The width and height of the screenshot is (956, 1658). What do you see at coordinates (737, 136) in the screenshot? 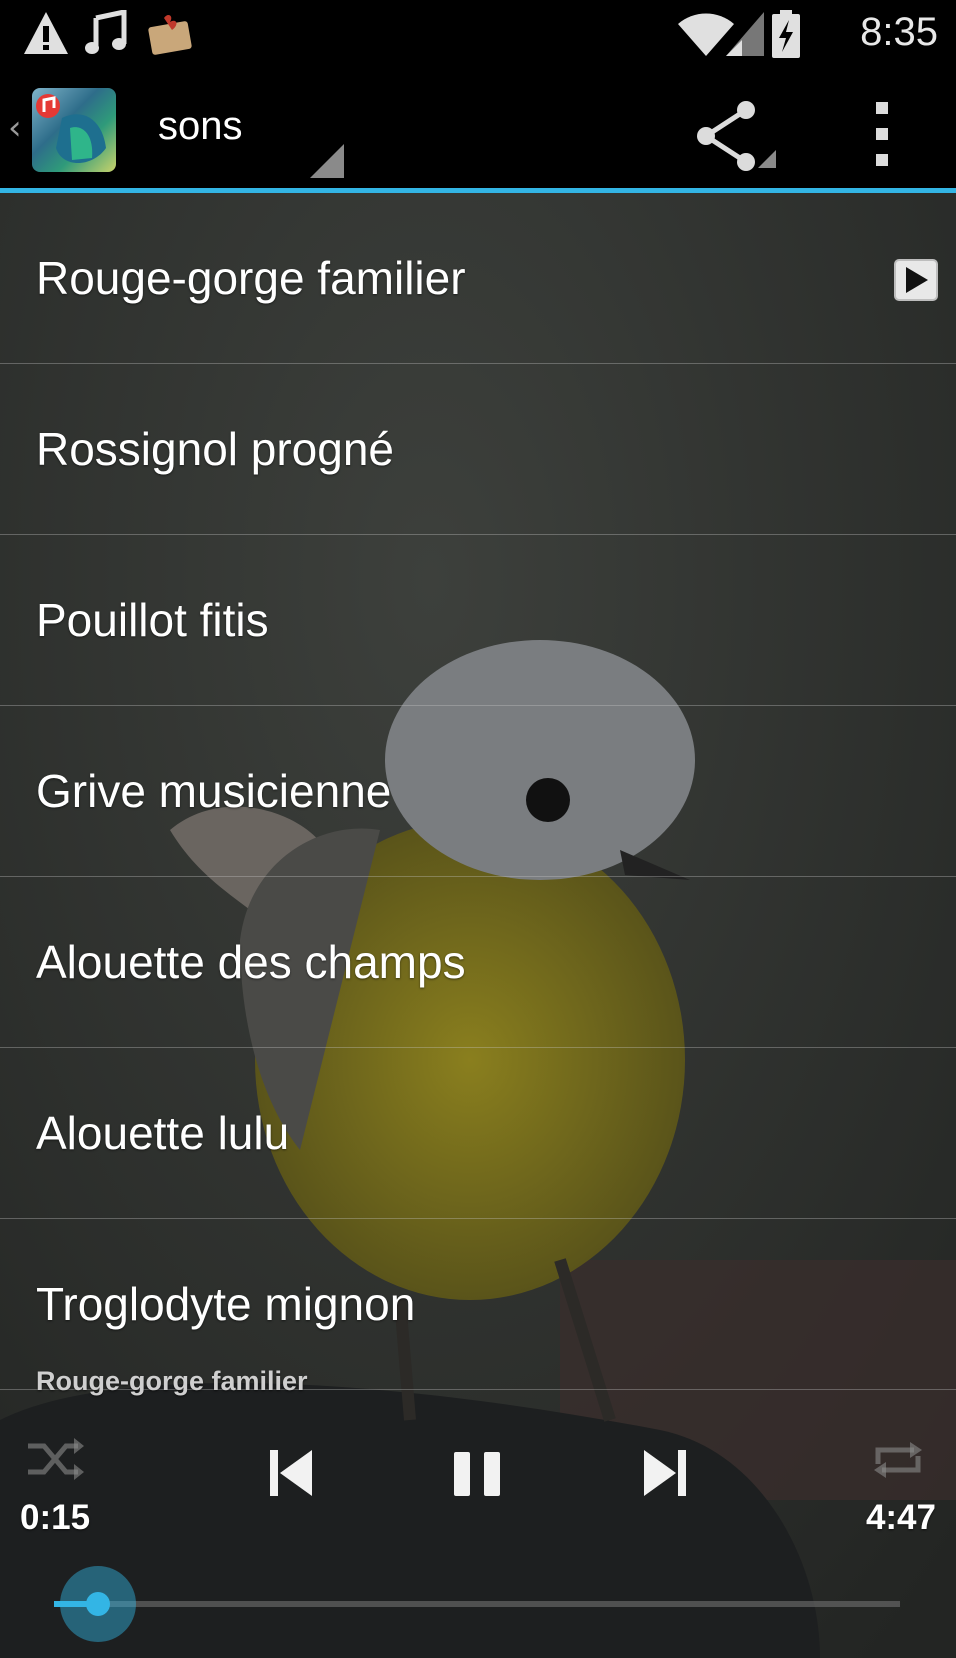
I see `share-icon` at bounding box center [737, 136].